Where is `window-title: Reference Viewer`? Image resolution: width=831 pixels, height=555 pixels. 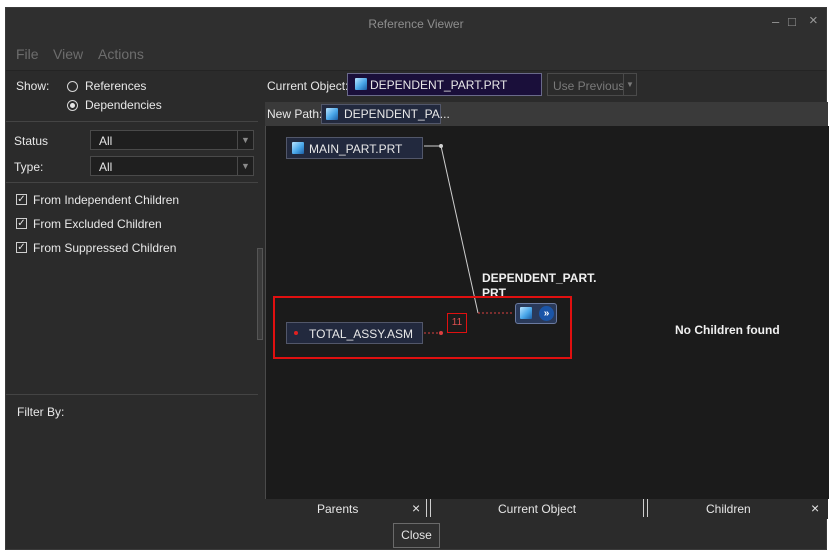 window-title: Reference Viewer is located at coordinates (416, 24).